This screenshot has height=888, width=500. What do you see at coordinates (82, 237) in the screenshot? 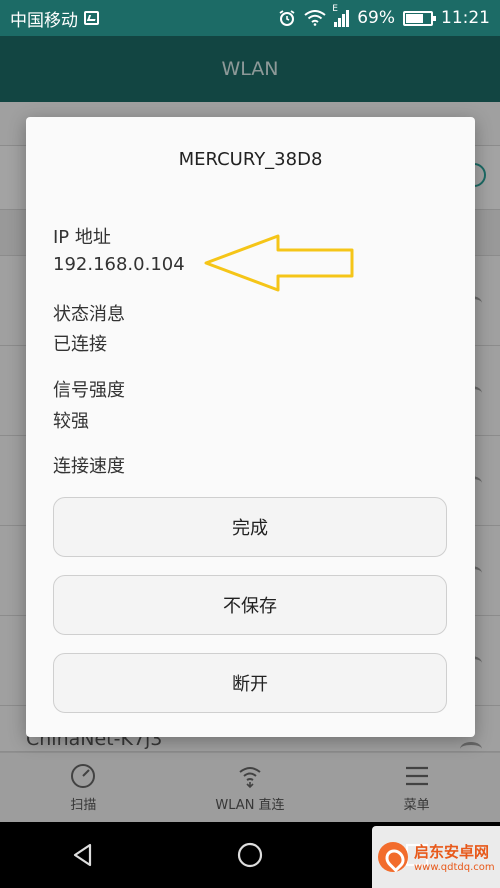
I see `ip-address-label: IP 地址` at bounding box center [82, 237].